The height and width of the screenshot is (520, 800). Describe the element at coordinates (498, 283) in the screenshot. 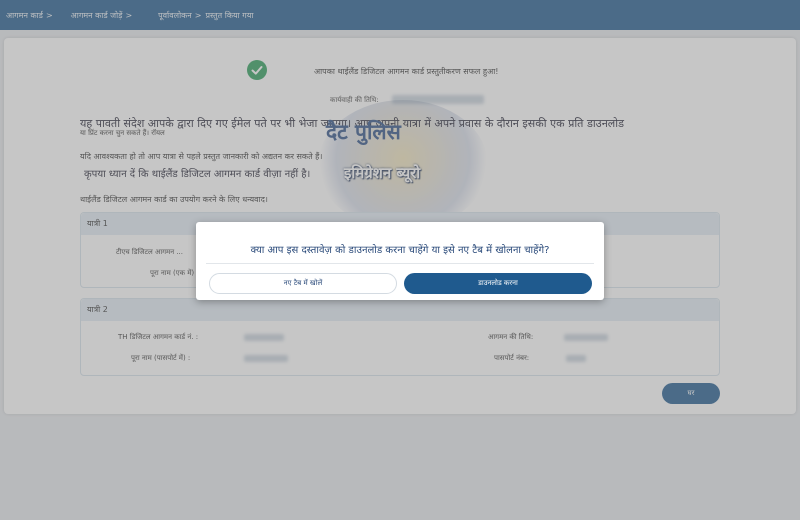

I see `download-button: डाउनलोड करना` at that location.